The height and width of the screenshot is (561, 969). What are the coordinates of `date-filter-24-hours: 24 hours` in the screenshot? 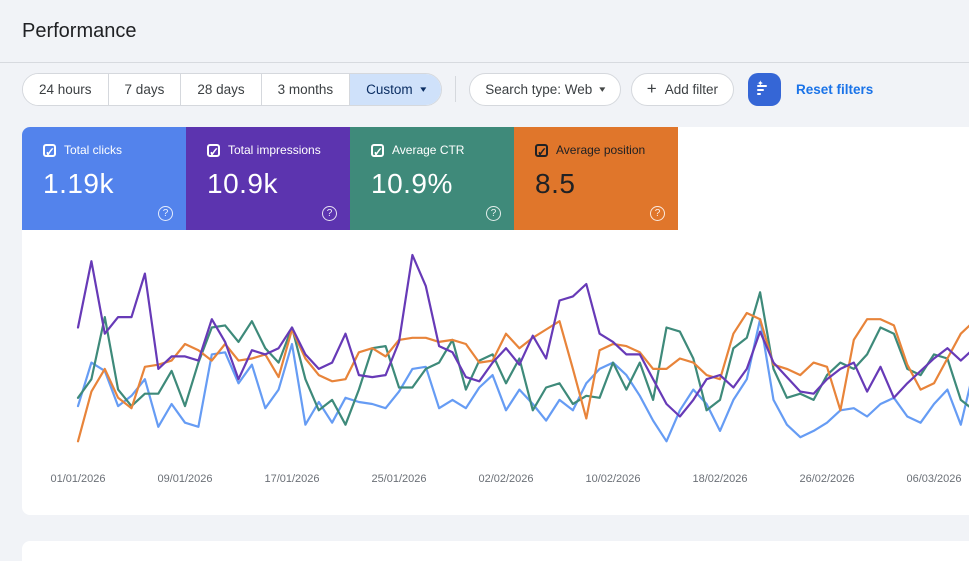 It's located at (65, 89).